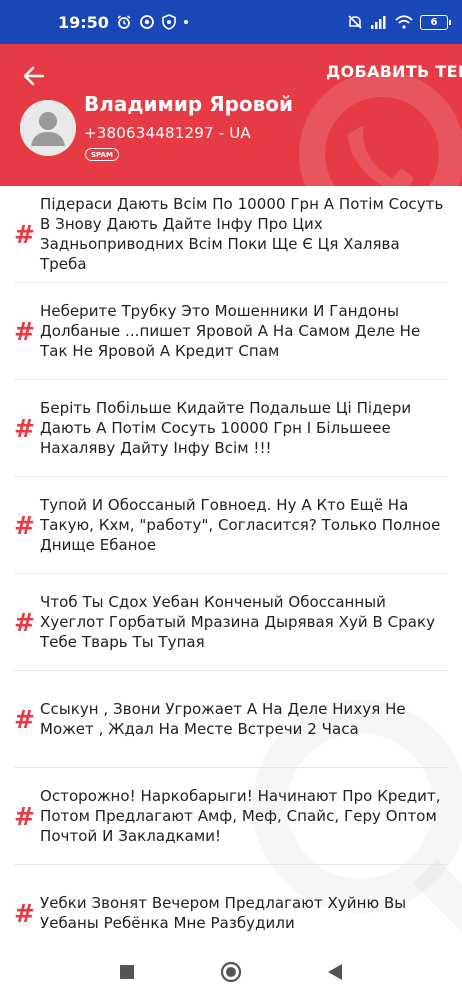 The image size is (462, 1000). Describe the element at coordinates (147, 22) in the screenshot. I see `browser-icon` at that location.